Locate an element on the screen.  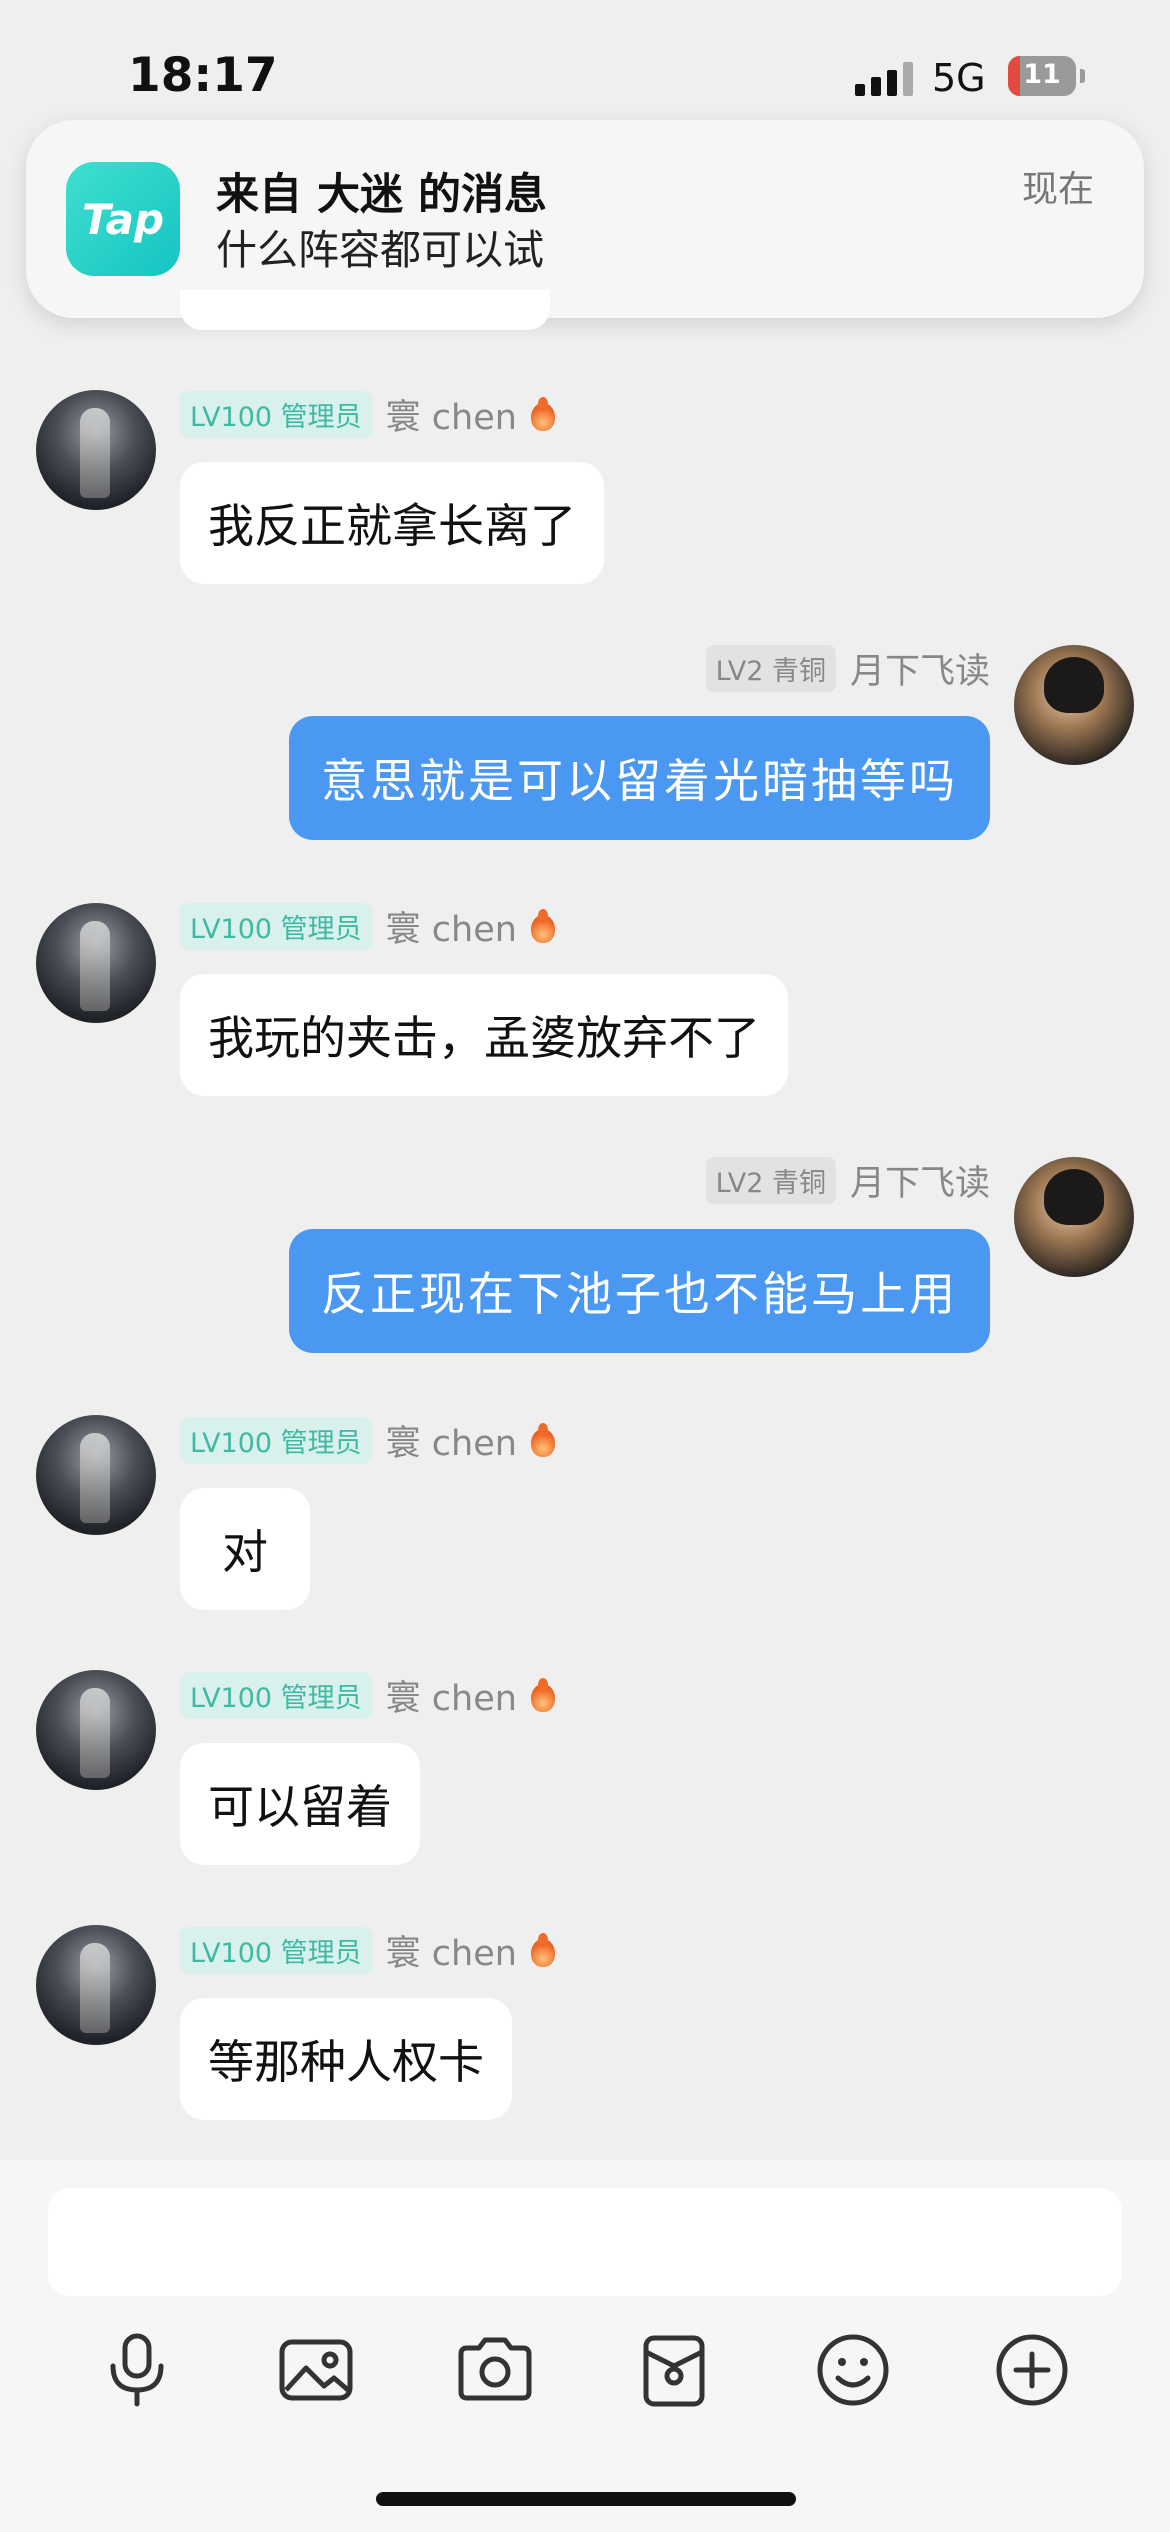
message-bubble: 可以留着 is located at coordinates (300, 1804).